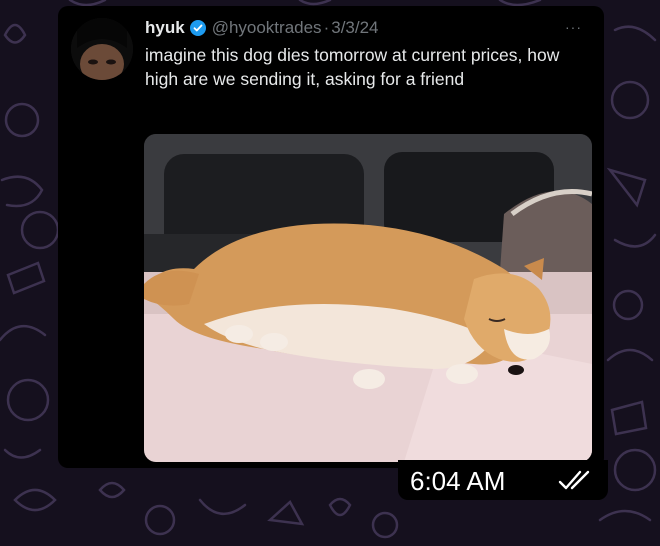  I want to click on double-check-icon, so click(578, 481).